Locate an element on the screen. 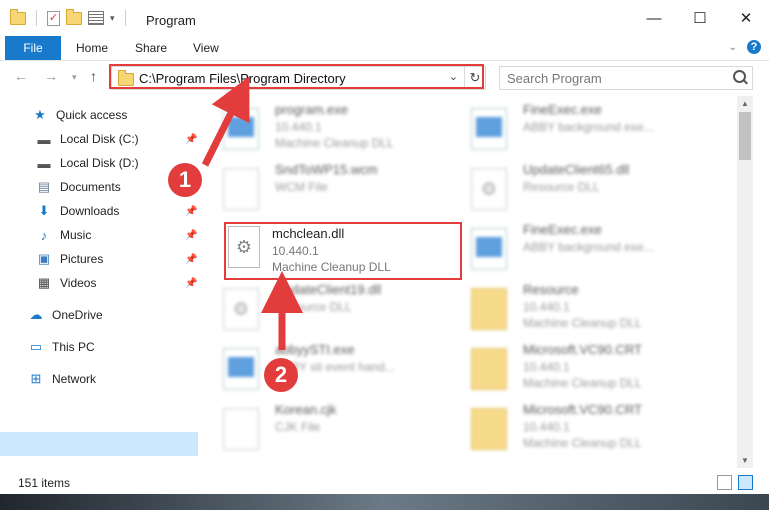  file-name: Resource is located at coordinates (551, 289).